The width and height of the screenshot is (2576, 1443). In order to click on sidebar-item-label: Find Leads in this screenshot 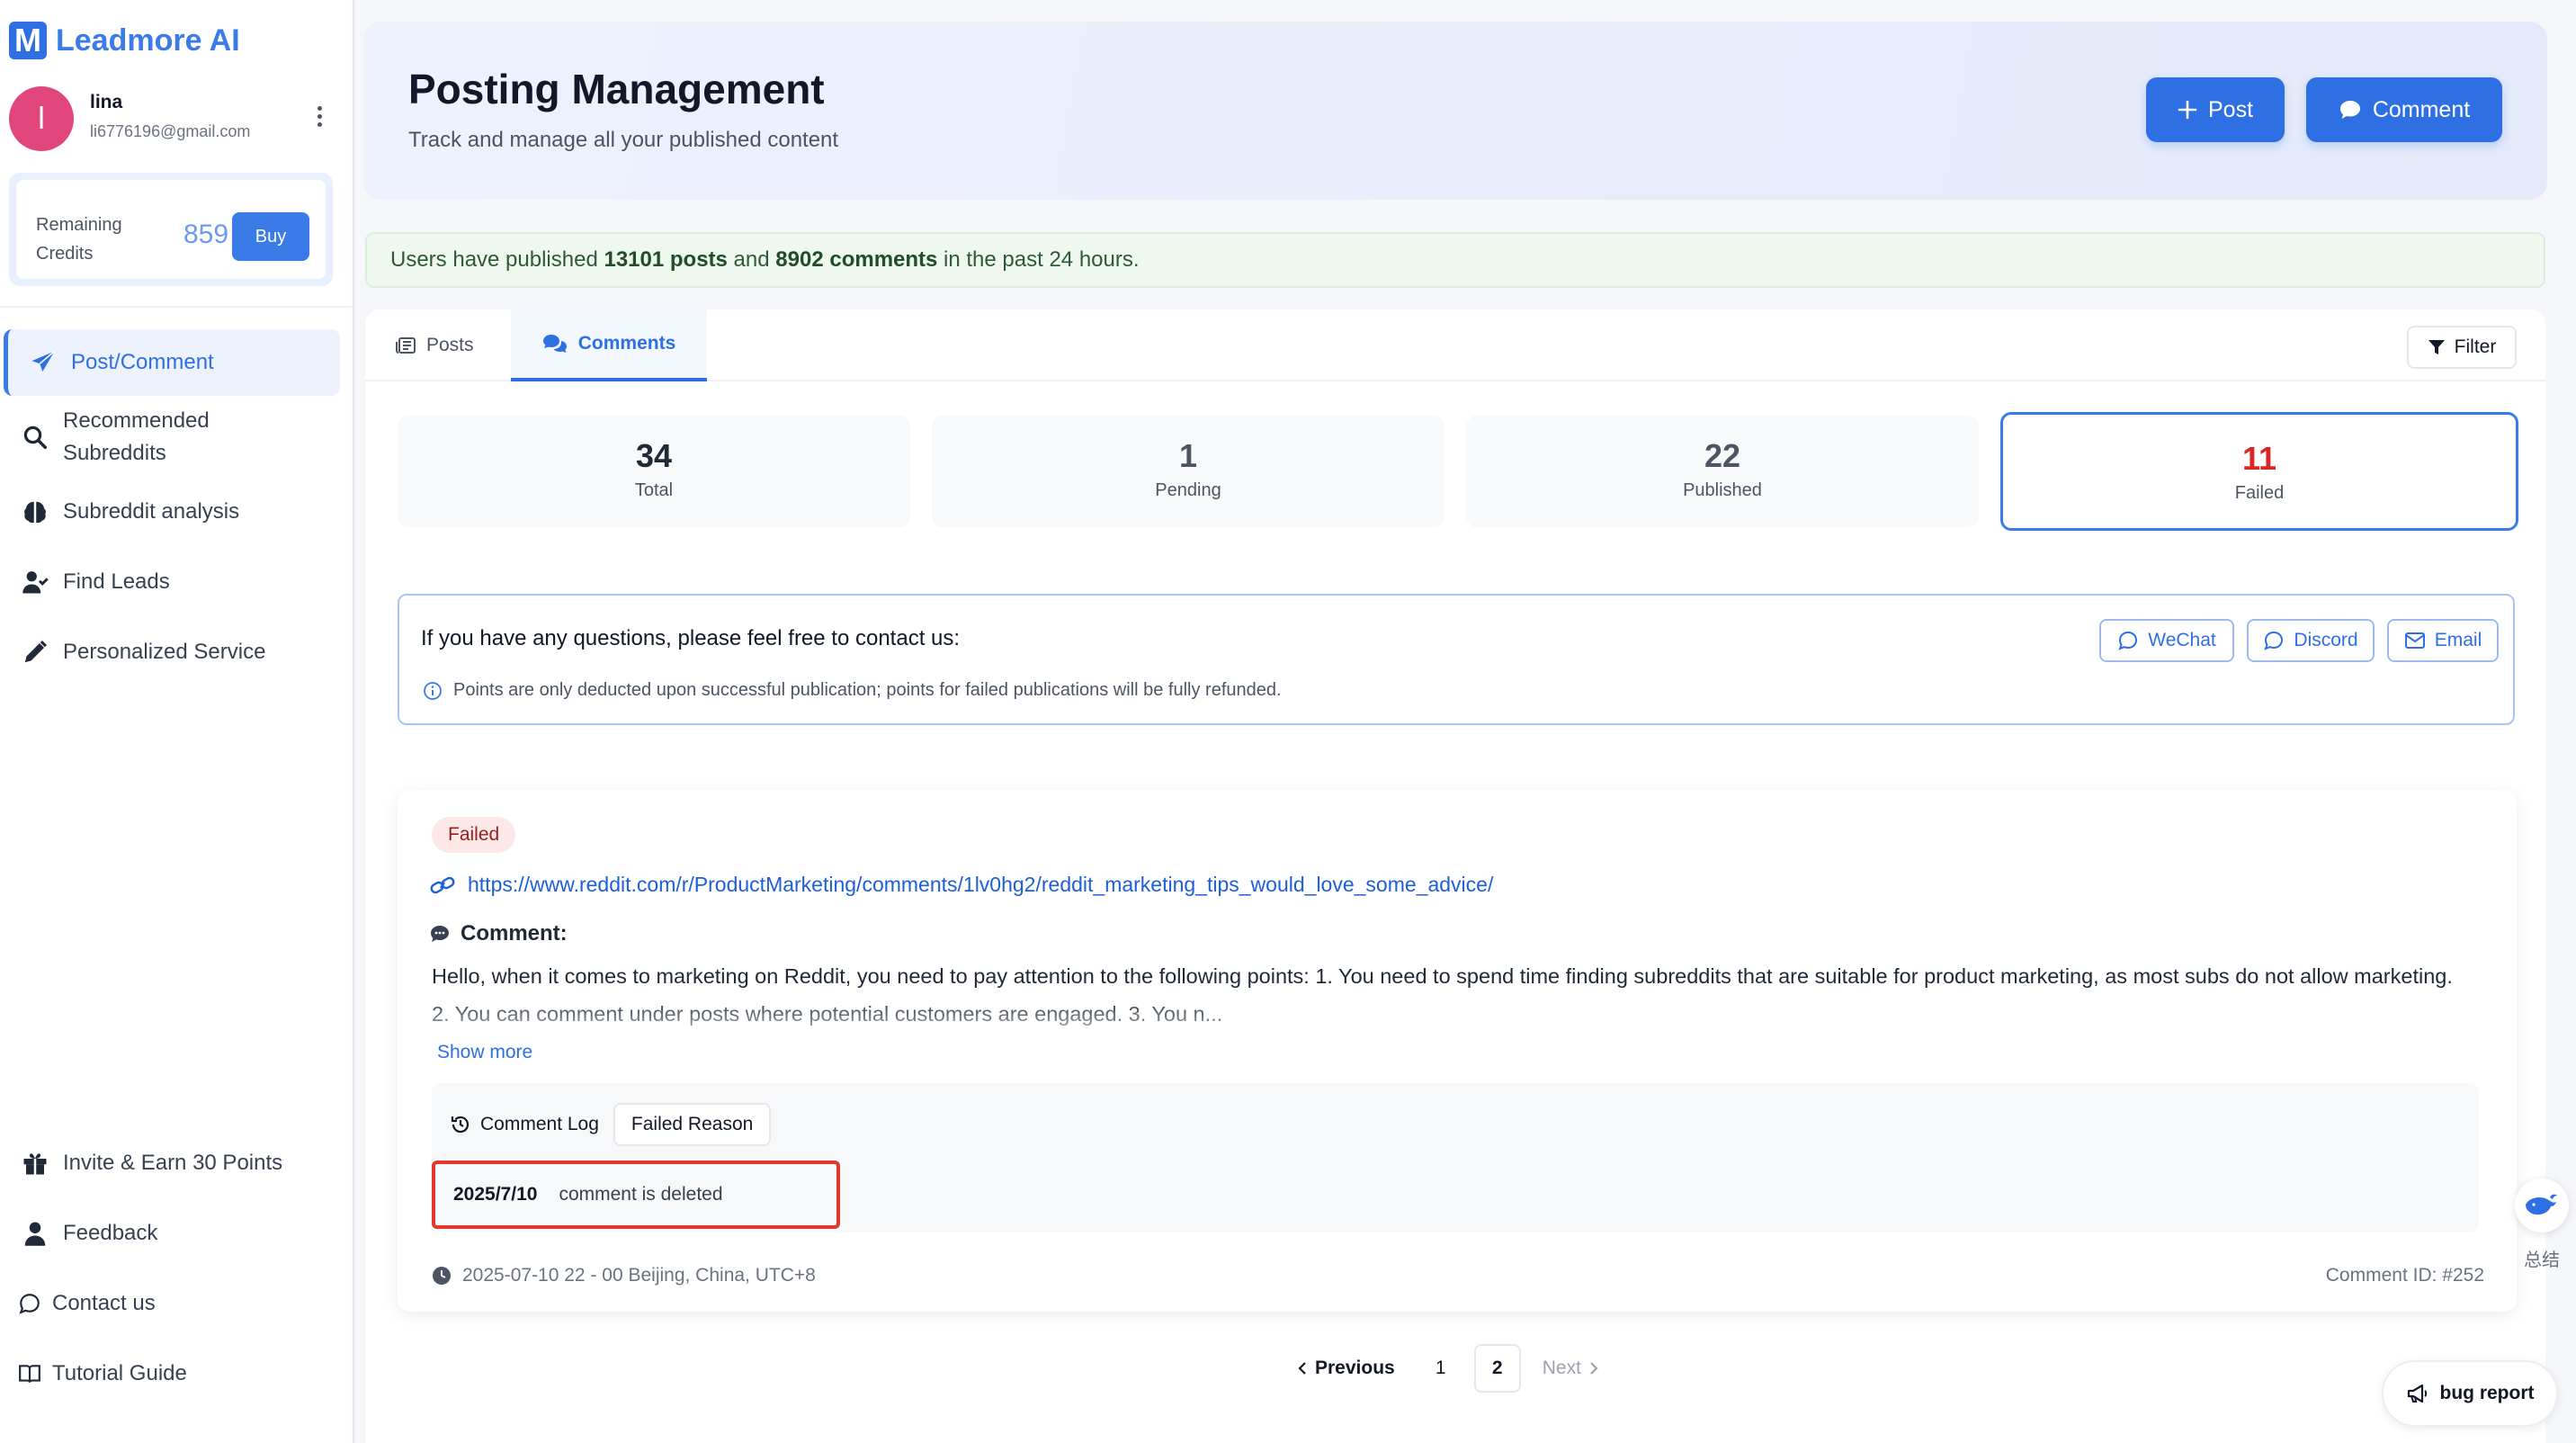, I will do `click(116, 581)`.